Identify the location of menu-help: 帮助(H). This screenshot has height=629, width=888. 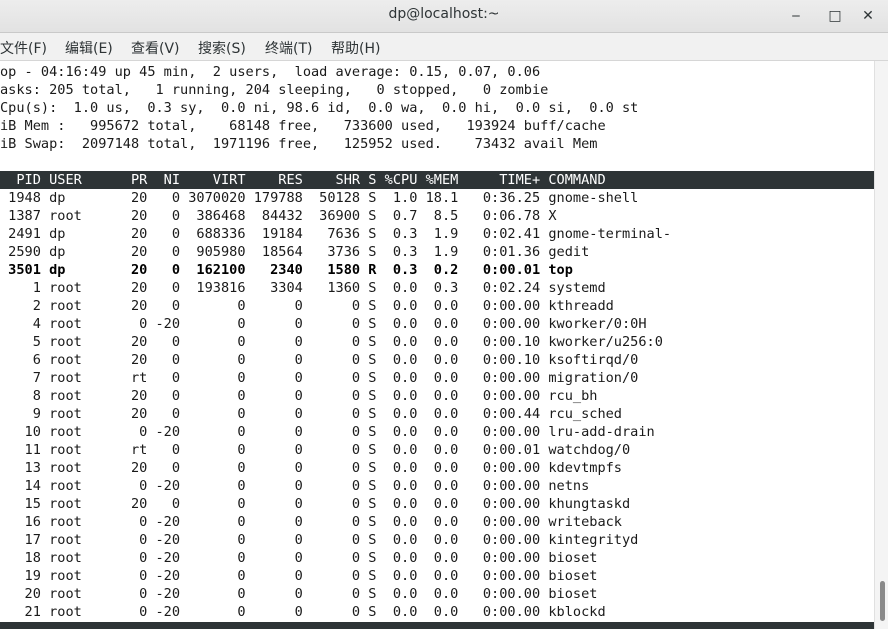
(355, 48).